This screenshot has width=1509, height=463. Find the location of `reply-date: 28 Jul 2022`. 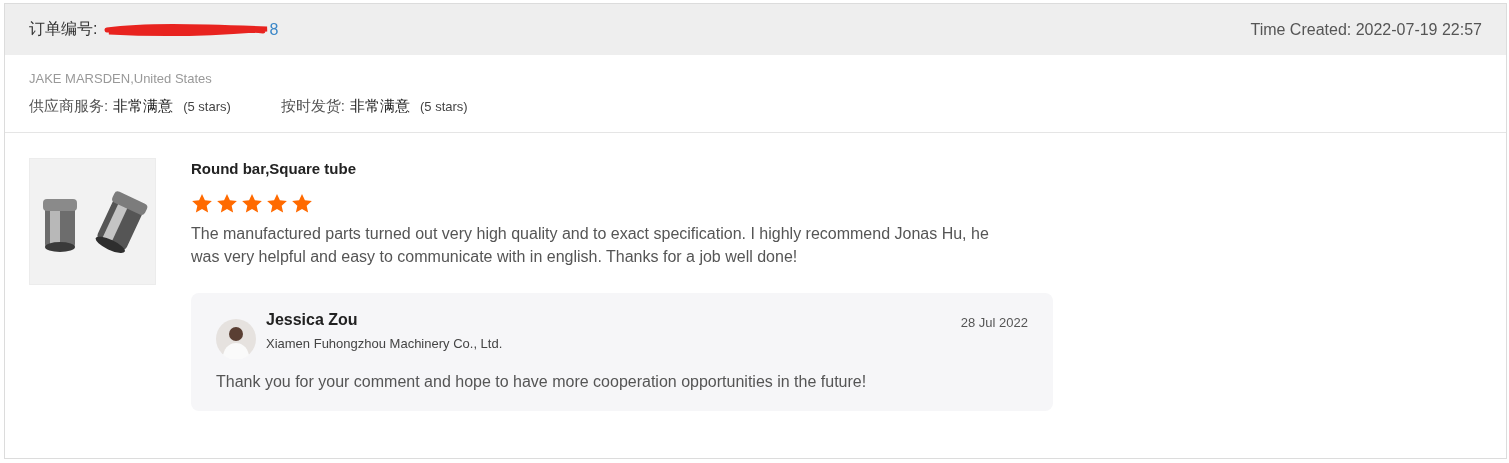

reply-date: 28 Jul 2022 is located at coordinates (994, 322).